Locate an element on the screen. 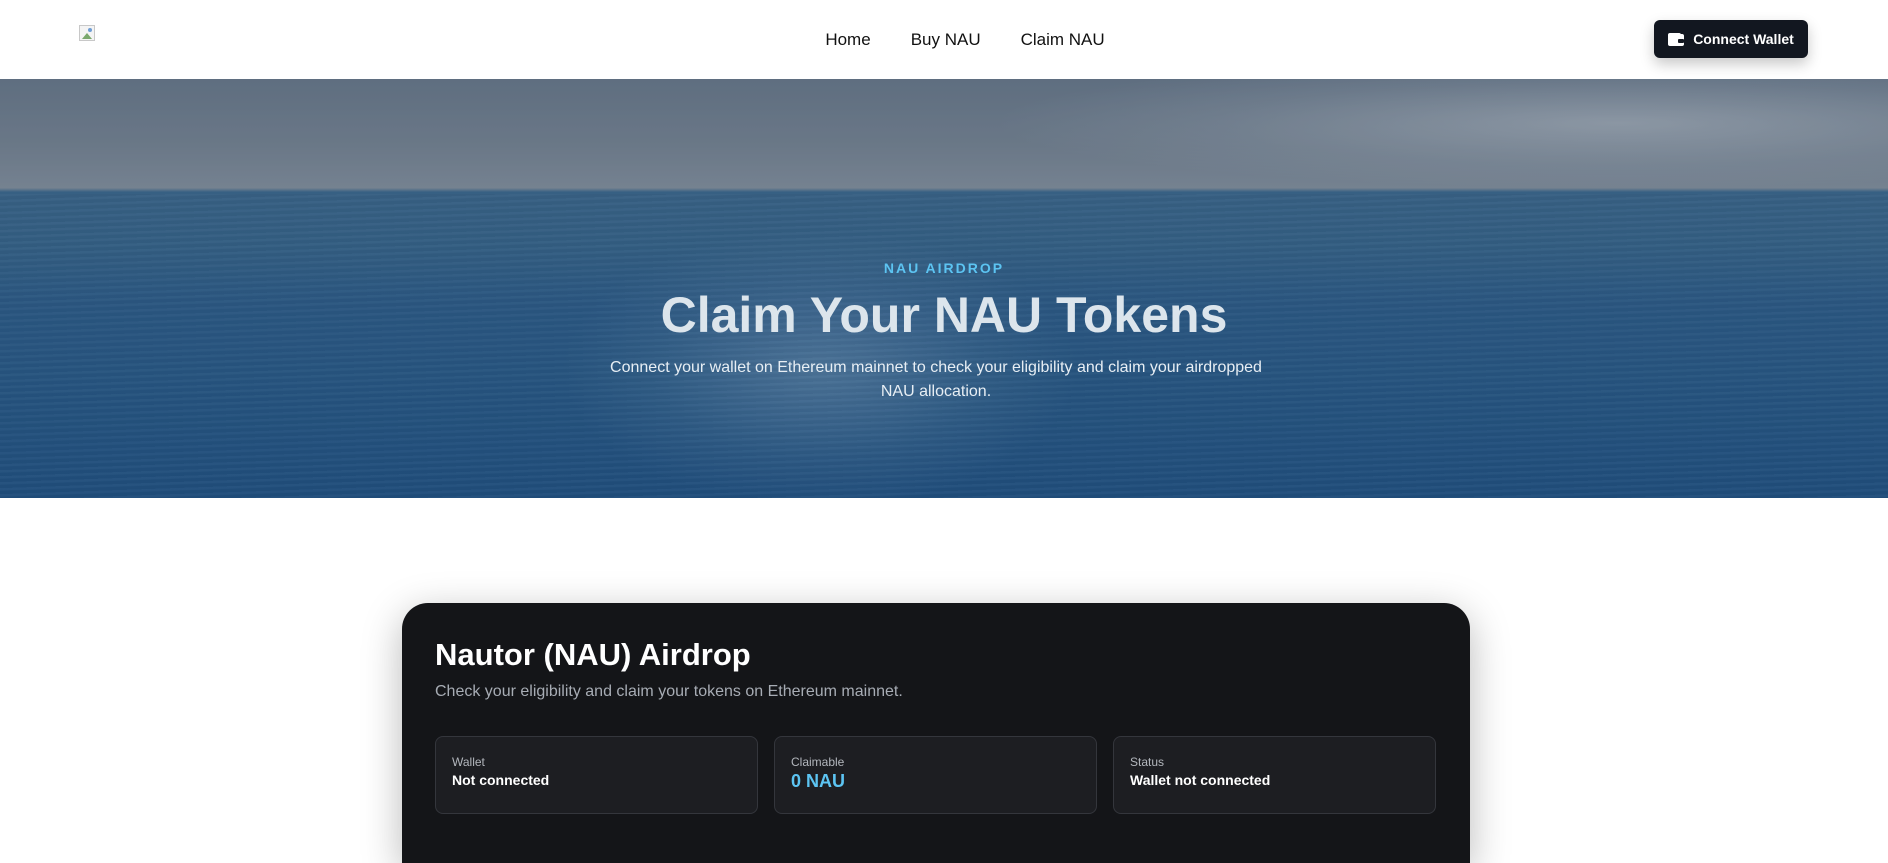  nav-link-home: Home is located at coordinates (847, 40).